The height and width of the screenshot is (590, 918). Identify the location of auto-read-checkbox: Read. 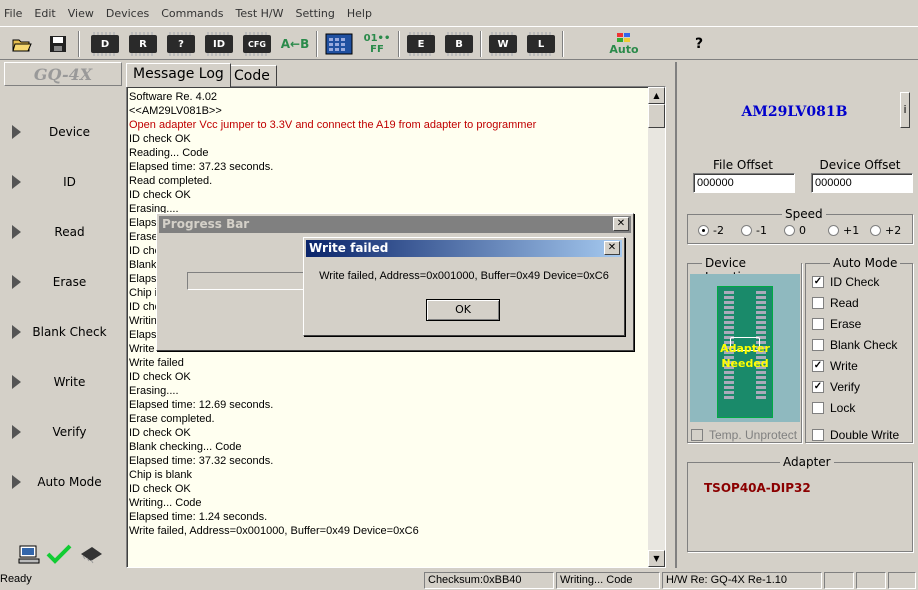
(835, 303).